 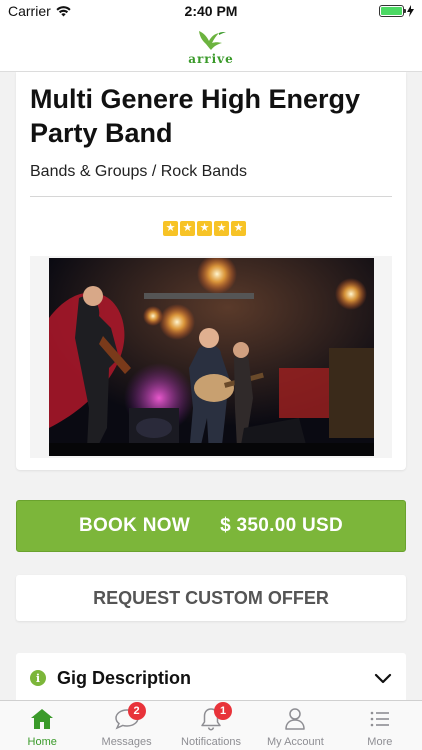 What do you see at coordinates (38, 678) in the screenshot?
I see `info-icon: i` at bounding box center [38, 678].